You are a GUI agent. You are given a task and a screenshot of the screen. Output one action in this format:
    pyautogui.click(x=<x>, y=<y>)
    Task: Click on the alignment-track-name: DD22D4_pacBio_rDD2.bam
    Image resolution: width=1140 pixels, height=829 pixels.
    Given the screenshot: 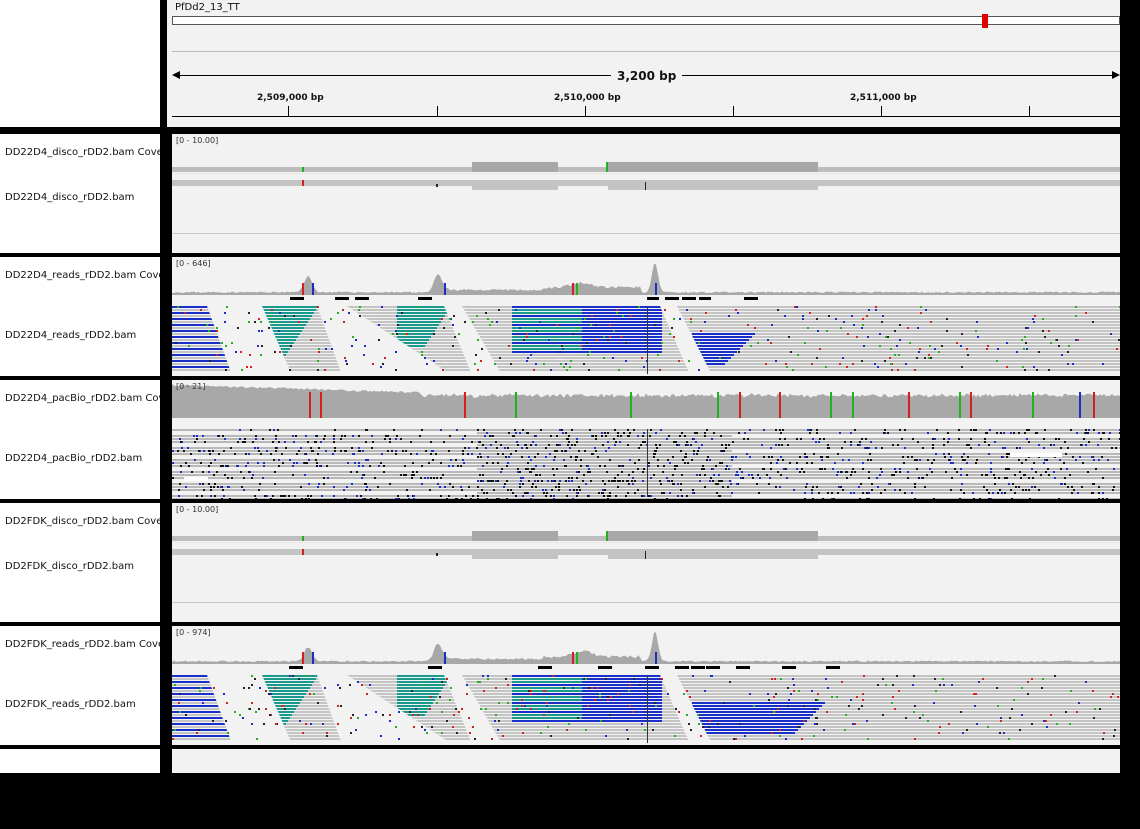 What is the action you would take?
    pyautogui.click(x=82, y=458)
    